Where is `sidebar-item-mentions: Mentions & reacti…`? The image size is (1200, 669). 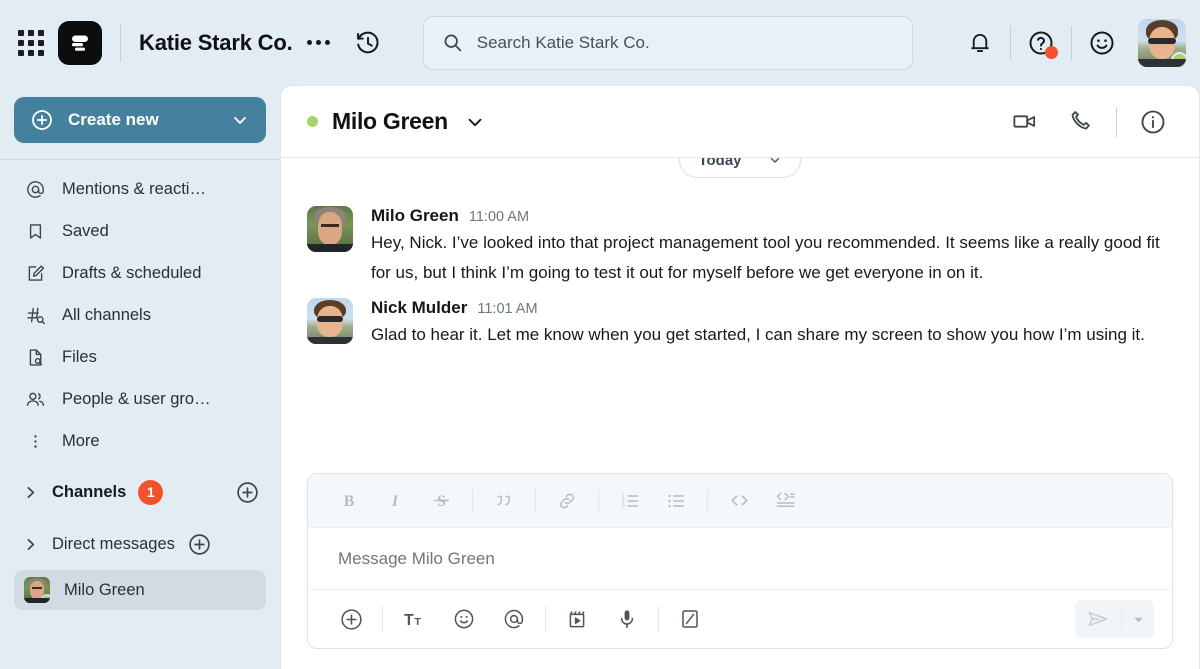 sidebar-item-mentions: Mentions & reacti… is located at coordinates (140, 189).